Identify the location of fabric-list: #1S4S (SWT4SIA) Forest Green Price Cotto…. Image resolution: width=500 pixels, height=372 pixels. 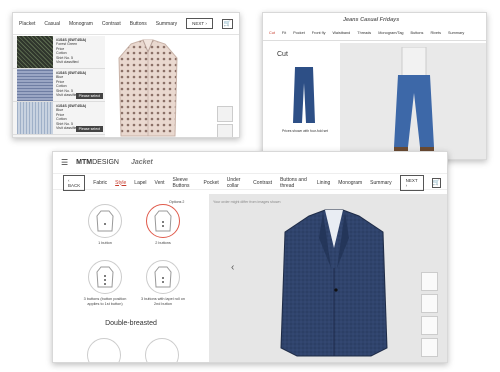
(59, 86).